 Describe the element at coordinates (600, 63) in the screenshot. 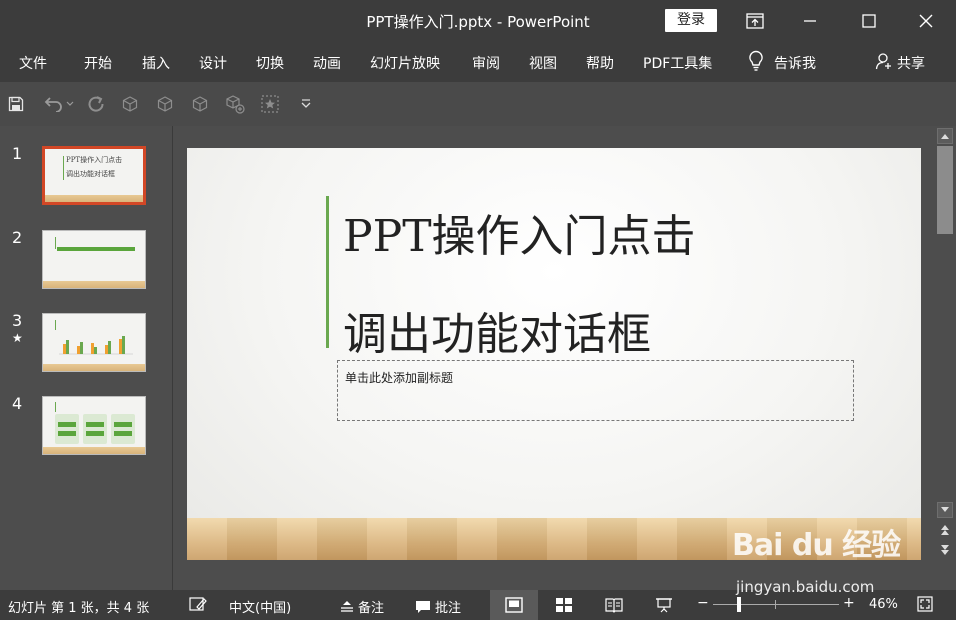

I see `tab-help: 帮助` at that location.